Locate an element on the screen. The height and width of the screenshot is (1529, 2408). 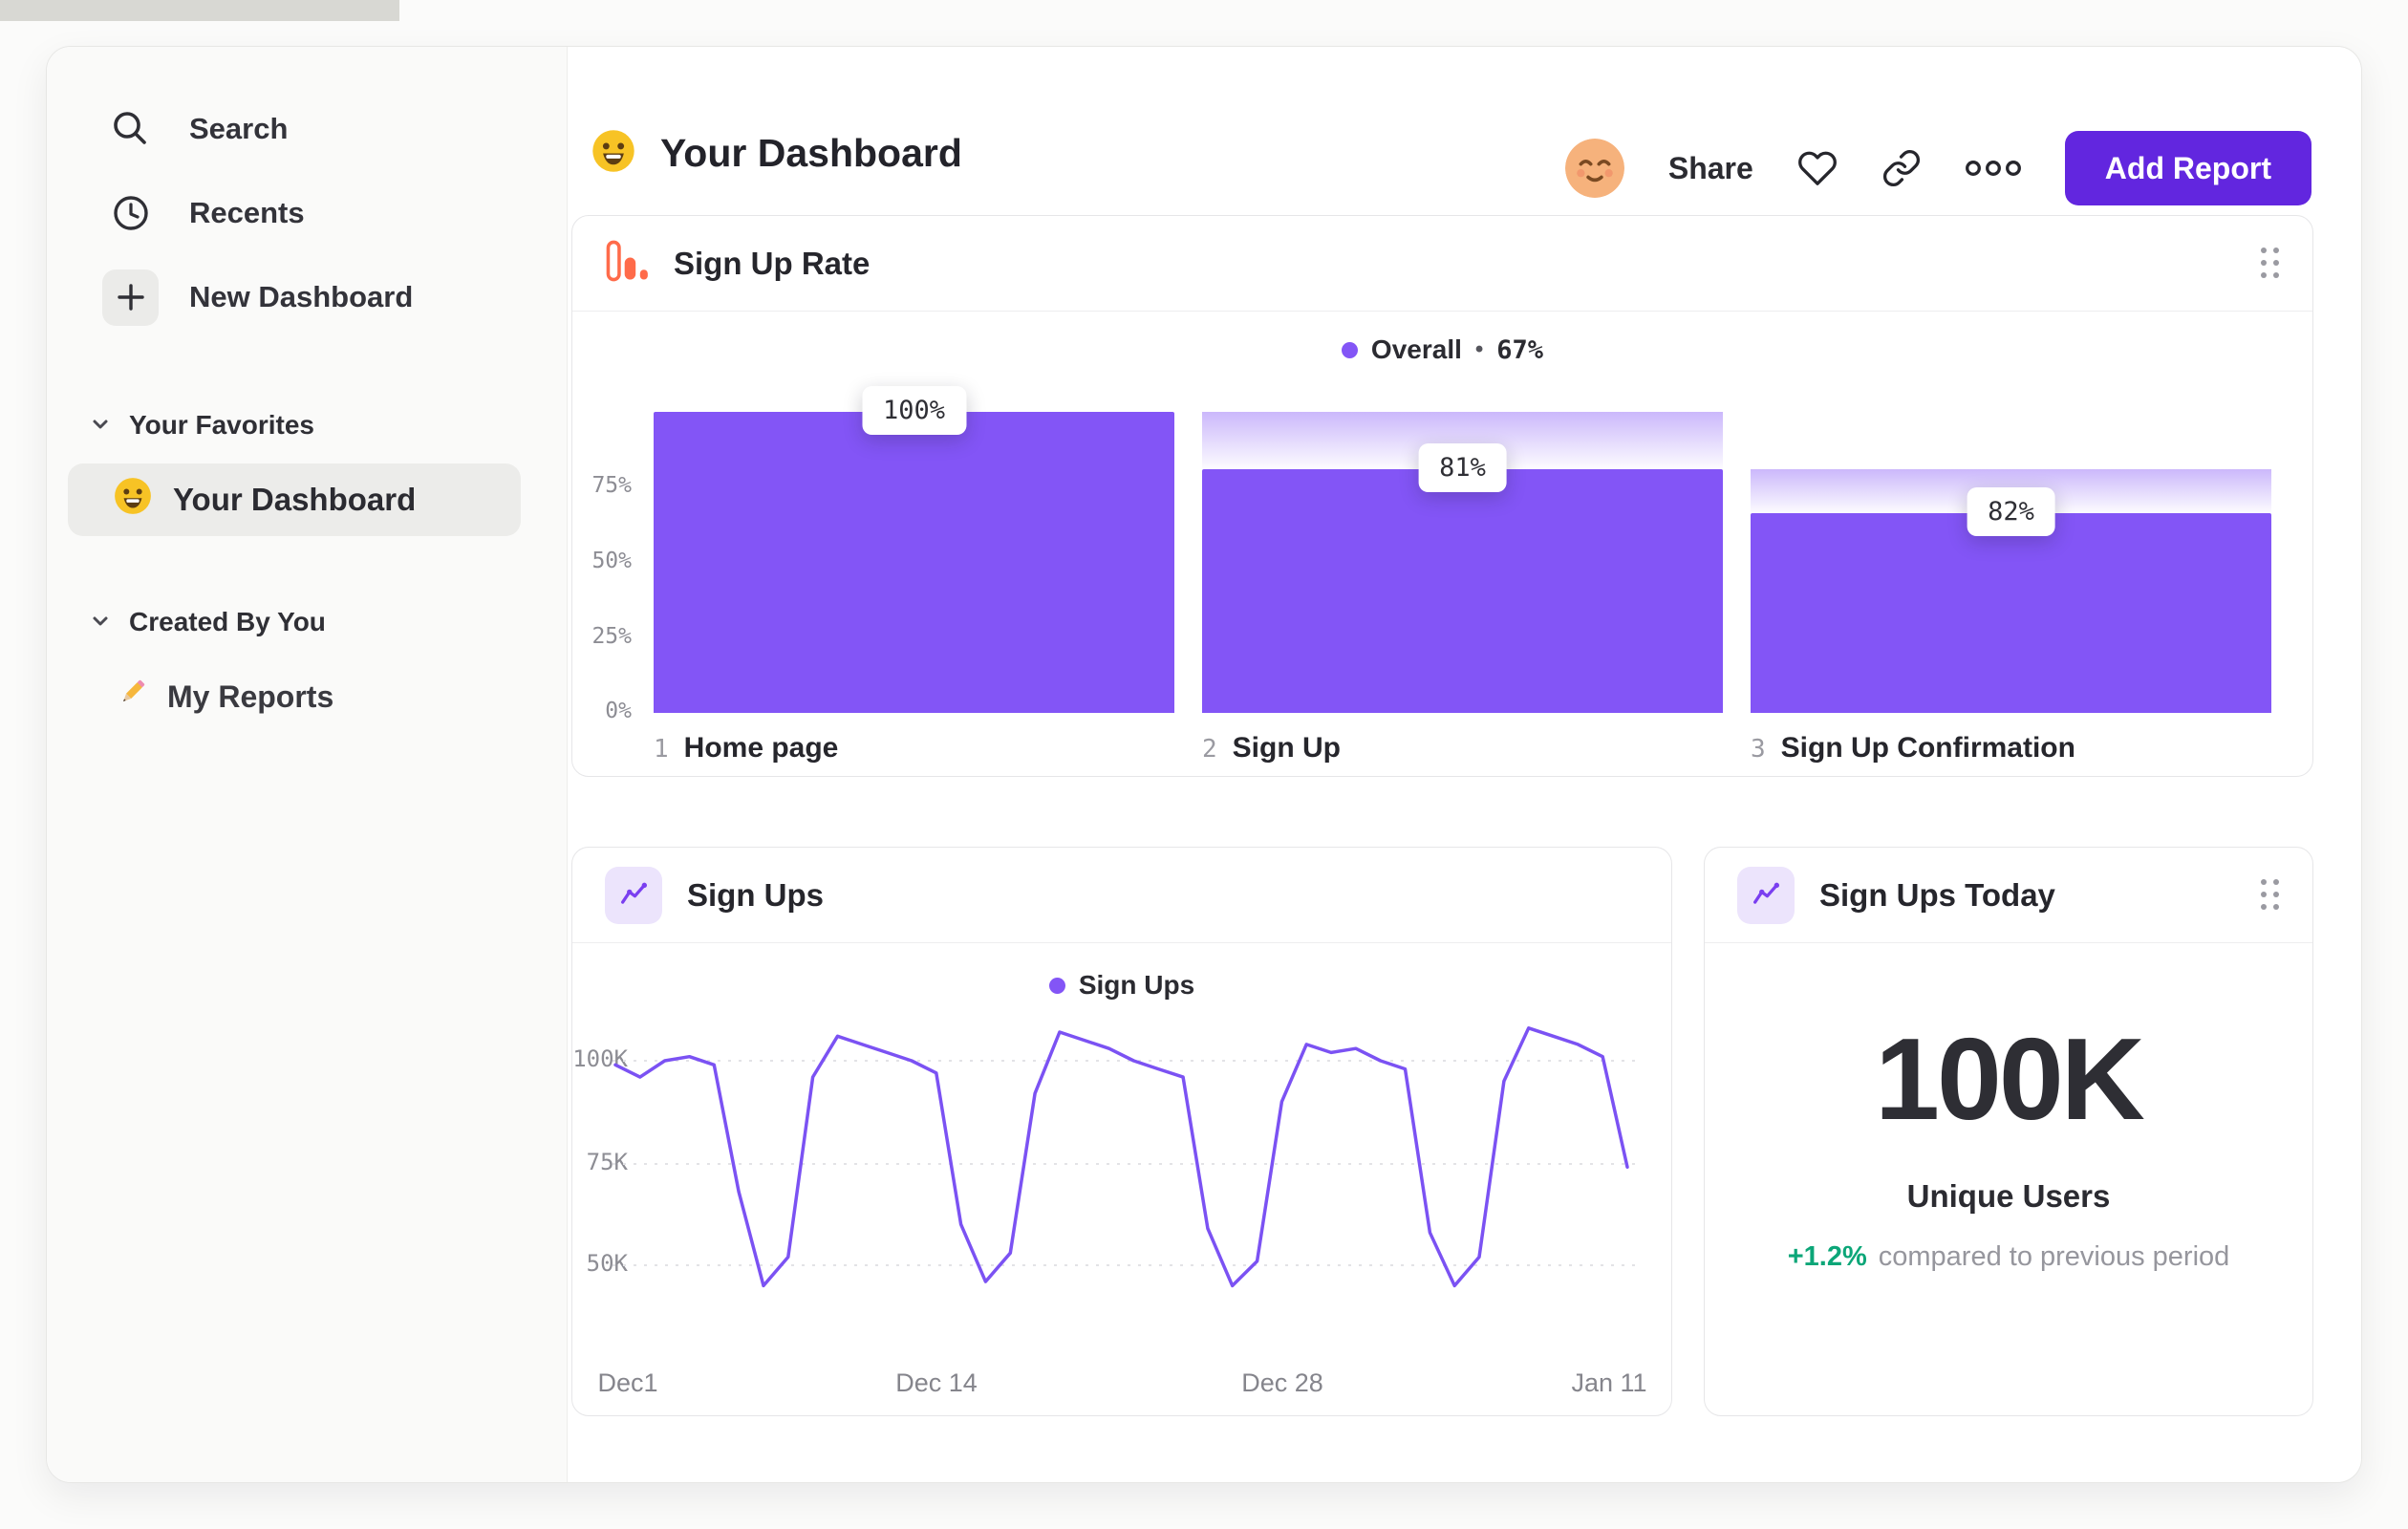
favorites-section: Your Favorites Your Dashboard is located at coordinates (307, 465).